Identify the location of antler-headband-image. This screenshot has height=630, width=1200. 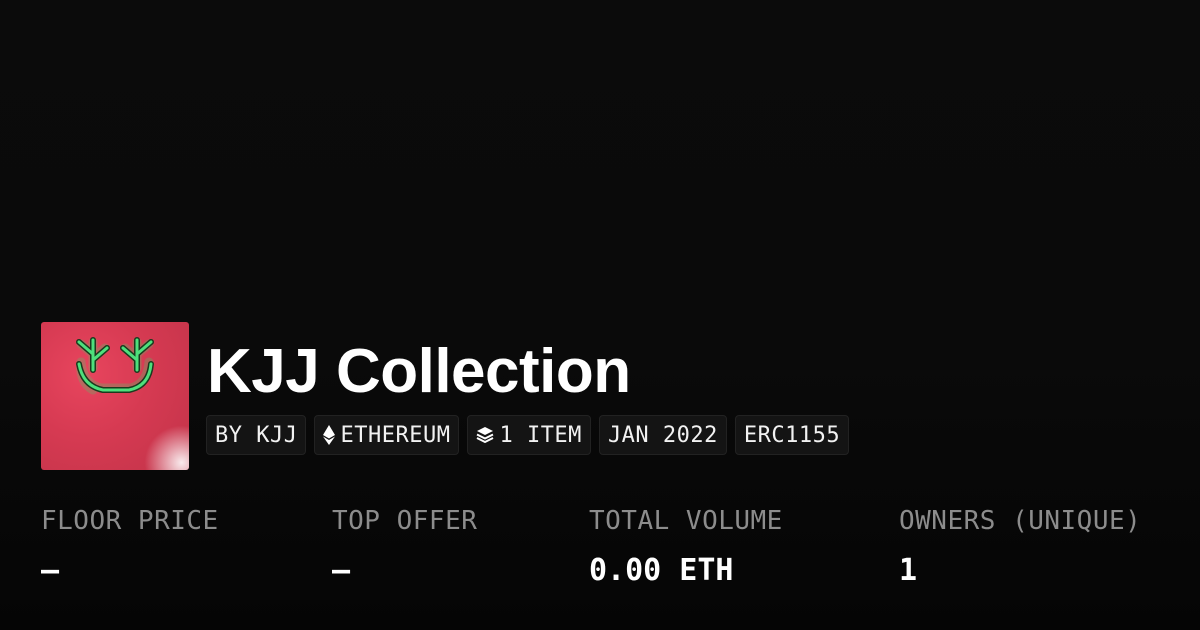
(115, 396).